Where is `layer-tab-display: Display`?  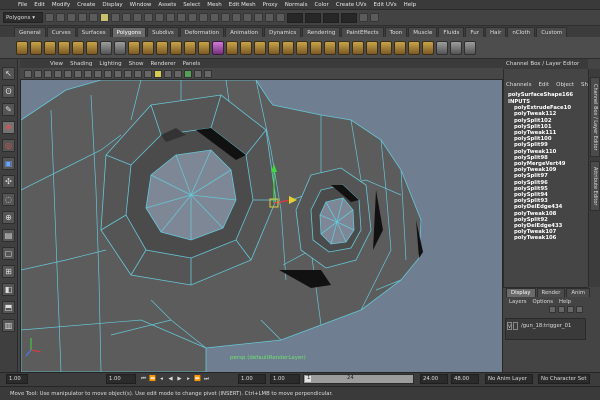 layer-tab-display: Display is located at coordinates (521, 292).